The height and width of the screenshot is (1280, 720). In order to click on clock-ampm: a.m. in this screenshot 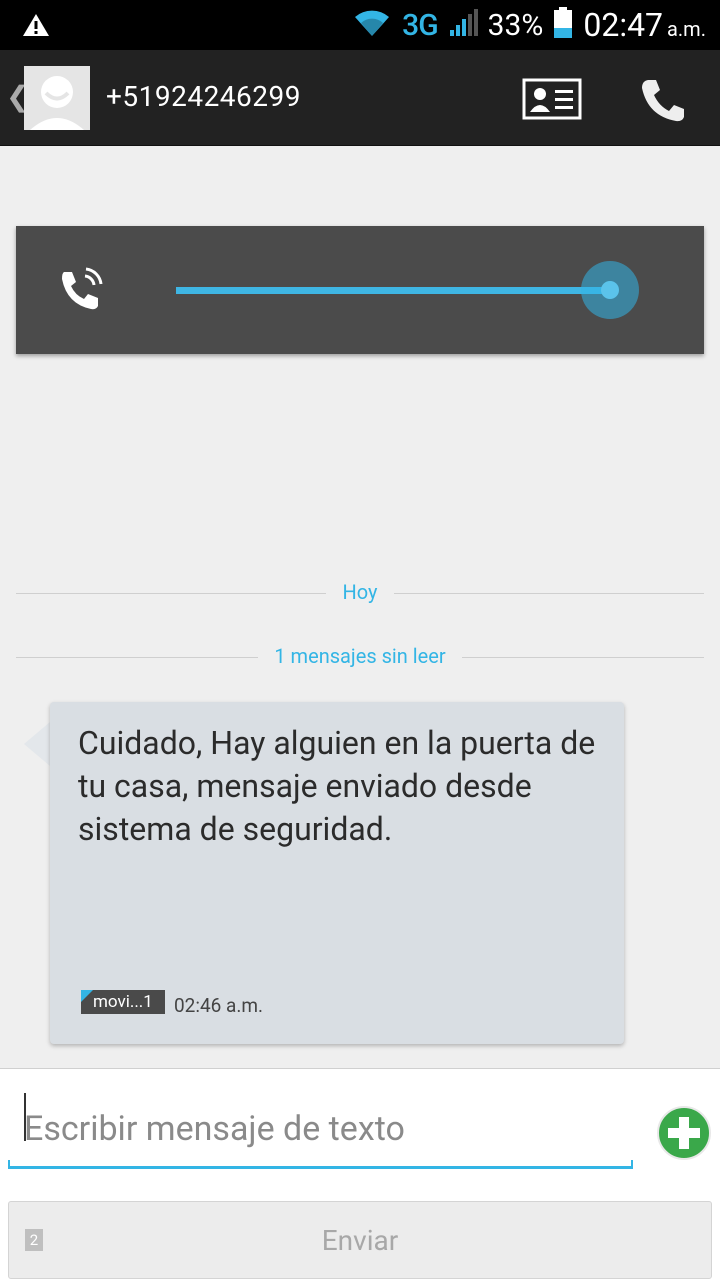, I will do `click(686, 29)`.